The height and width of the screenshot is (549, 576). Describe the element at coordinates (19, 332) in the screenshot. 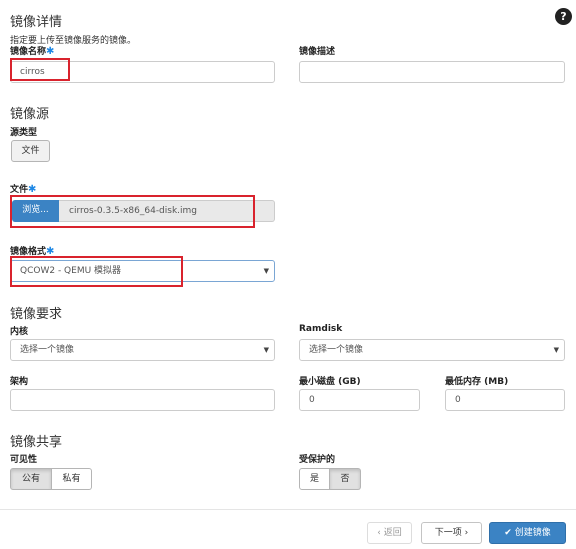

I see `kernel-label: 内核` at that location.